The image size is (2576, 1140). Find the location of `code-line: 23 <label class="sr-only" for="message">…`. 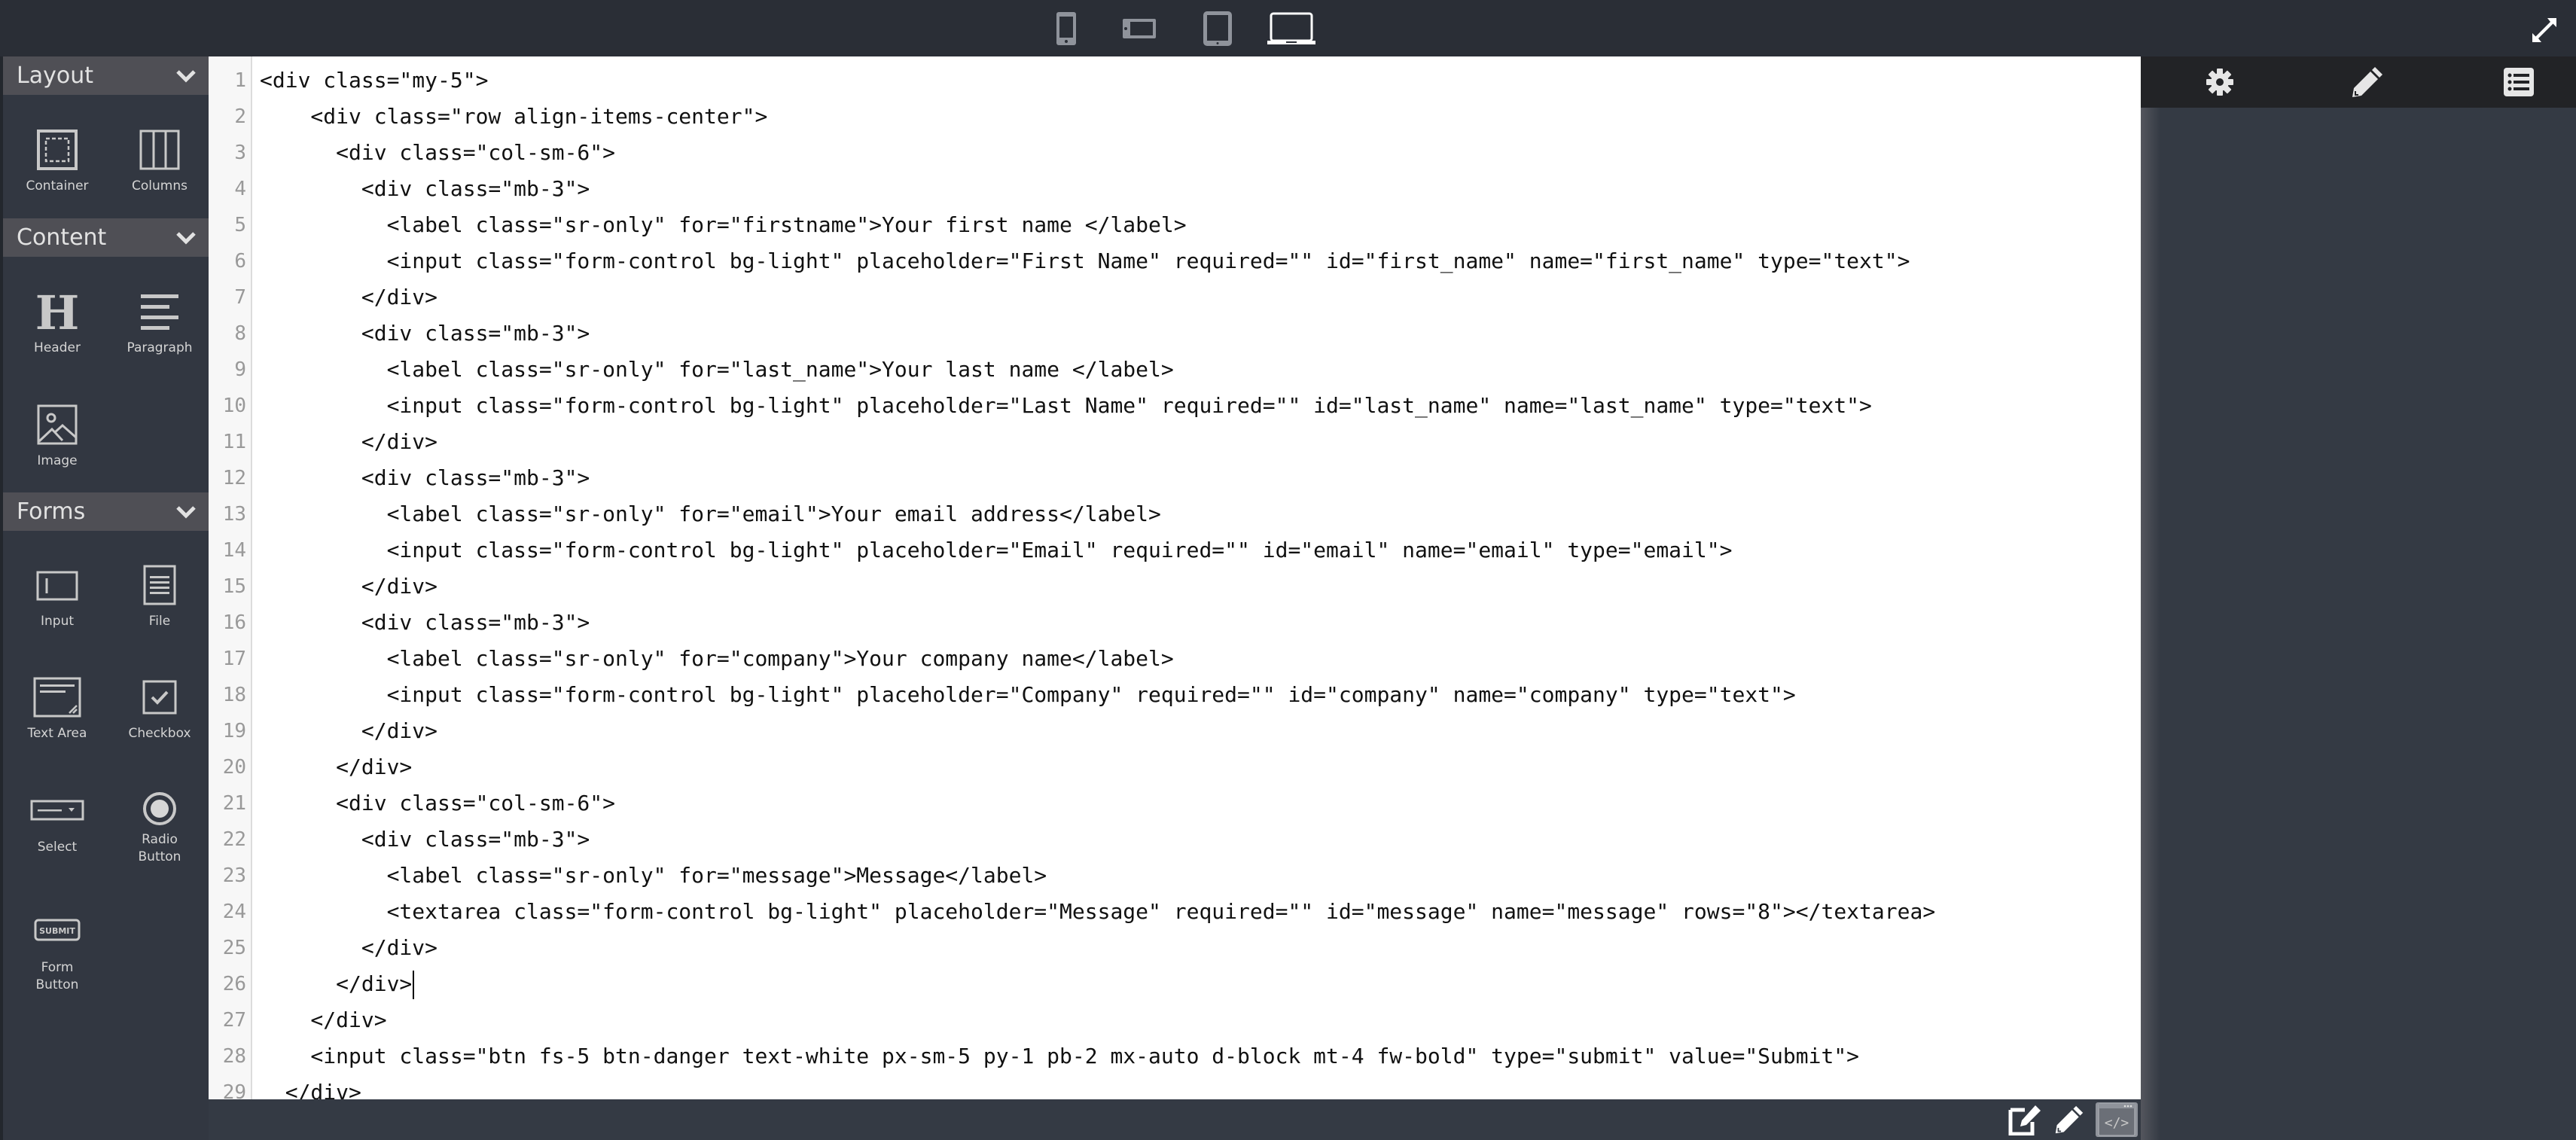

code-line: 23 <label class="sr-only" for="message">… is located at coordinates (1175, 876).